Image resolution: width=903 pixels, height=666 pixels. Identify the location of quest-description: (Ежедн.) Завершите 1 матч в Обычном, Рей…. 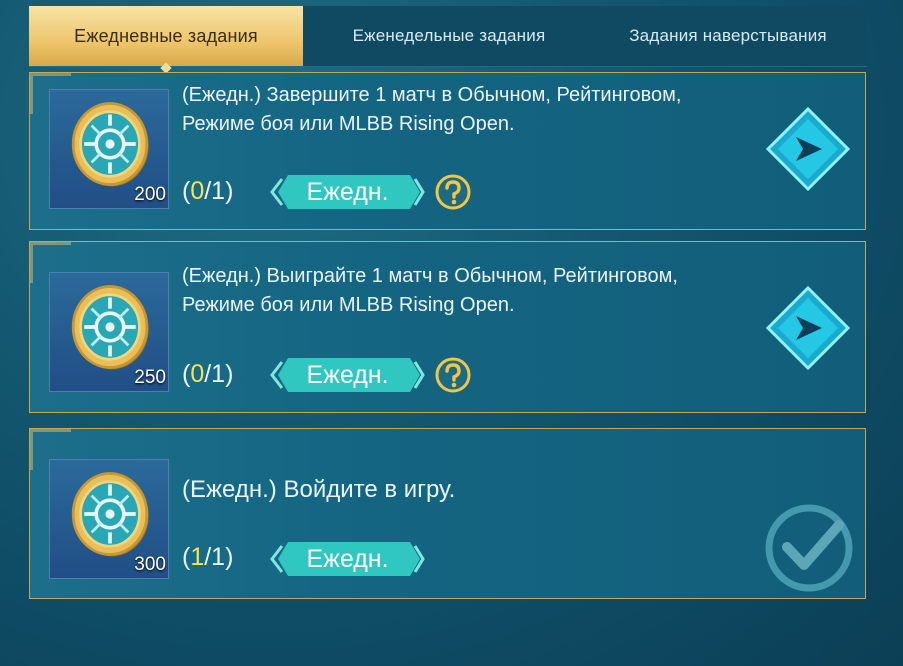
(432, 109).